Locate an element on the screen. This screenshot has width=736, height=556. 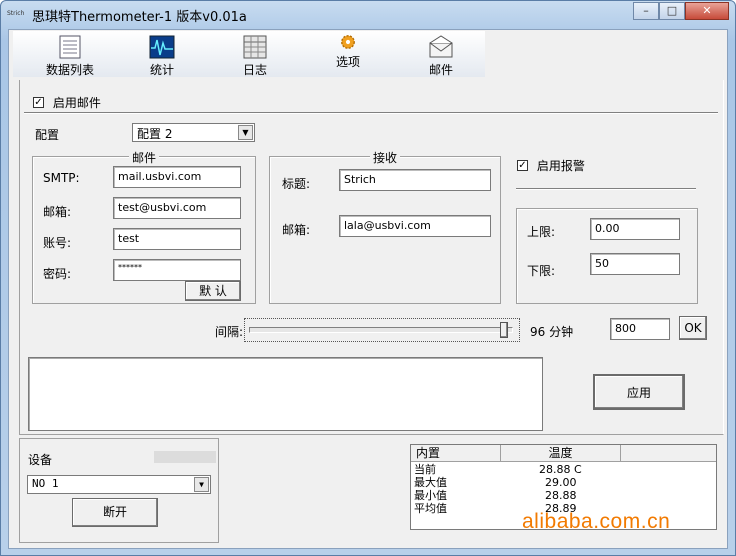
close-button: ✕ is located at coordinates (707, 11).